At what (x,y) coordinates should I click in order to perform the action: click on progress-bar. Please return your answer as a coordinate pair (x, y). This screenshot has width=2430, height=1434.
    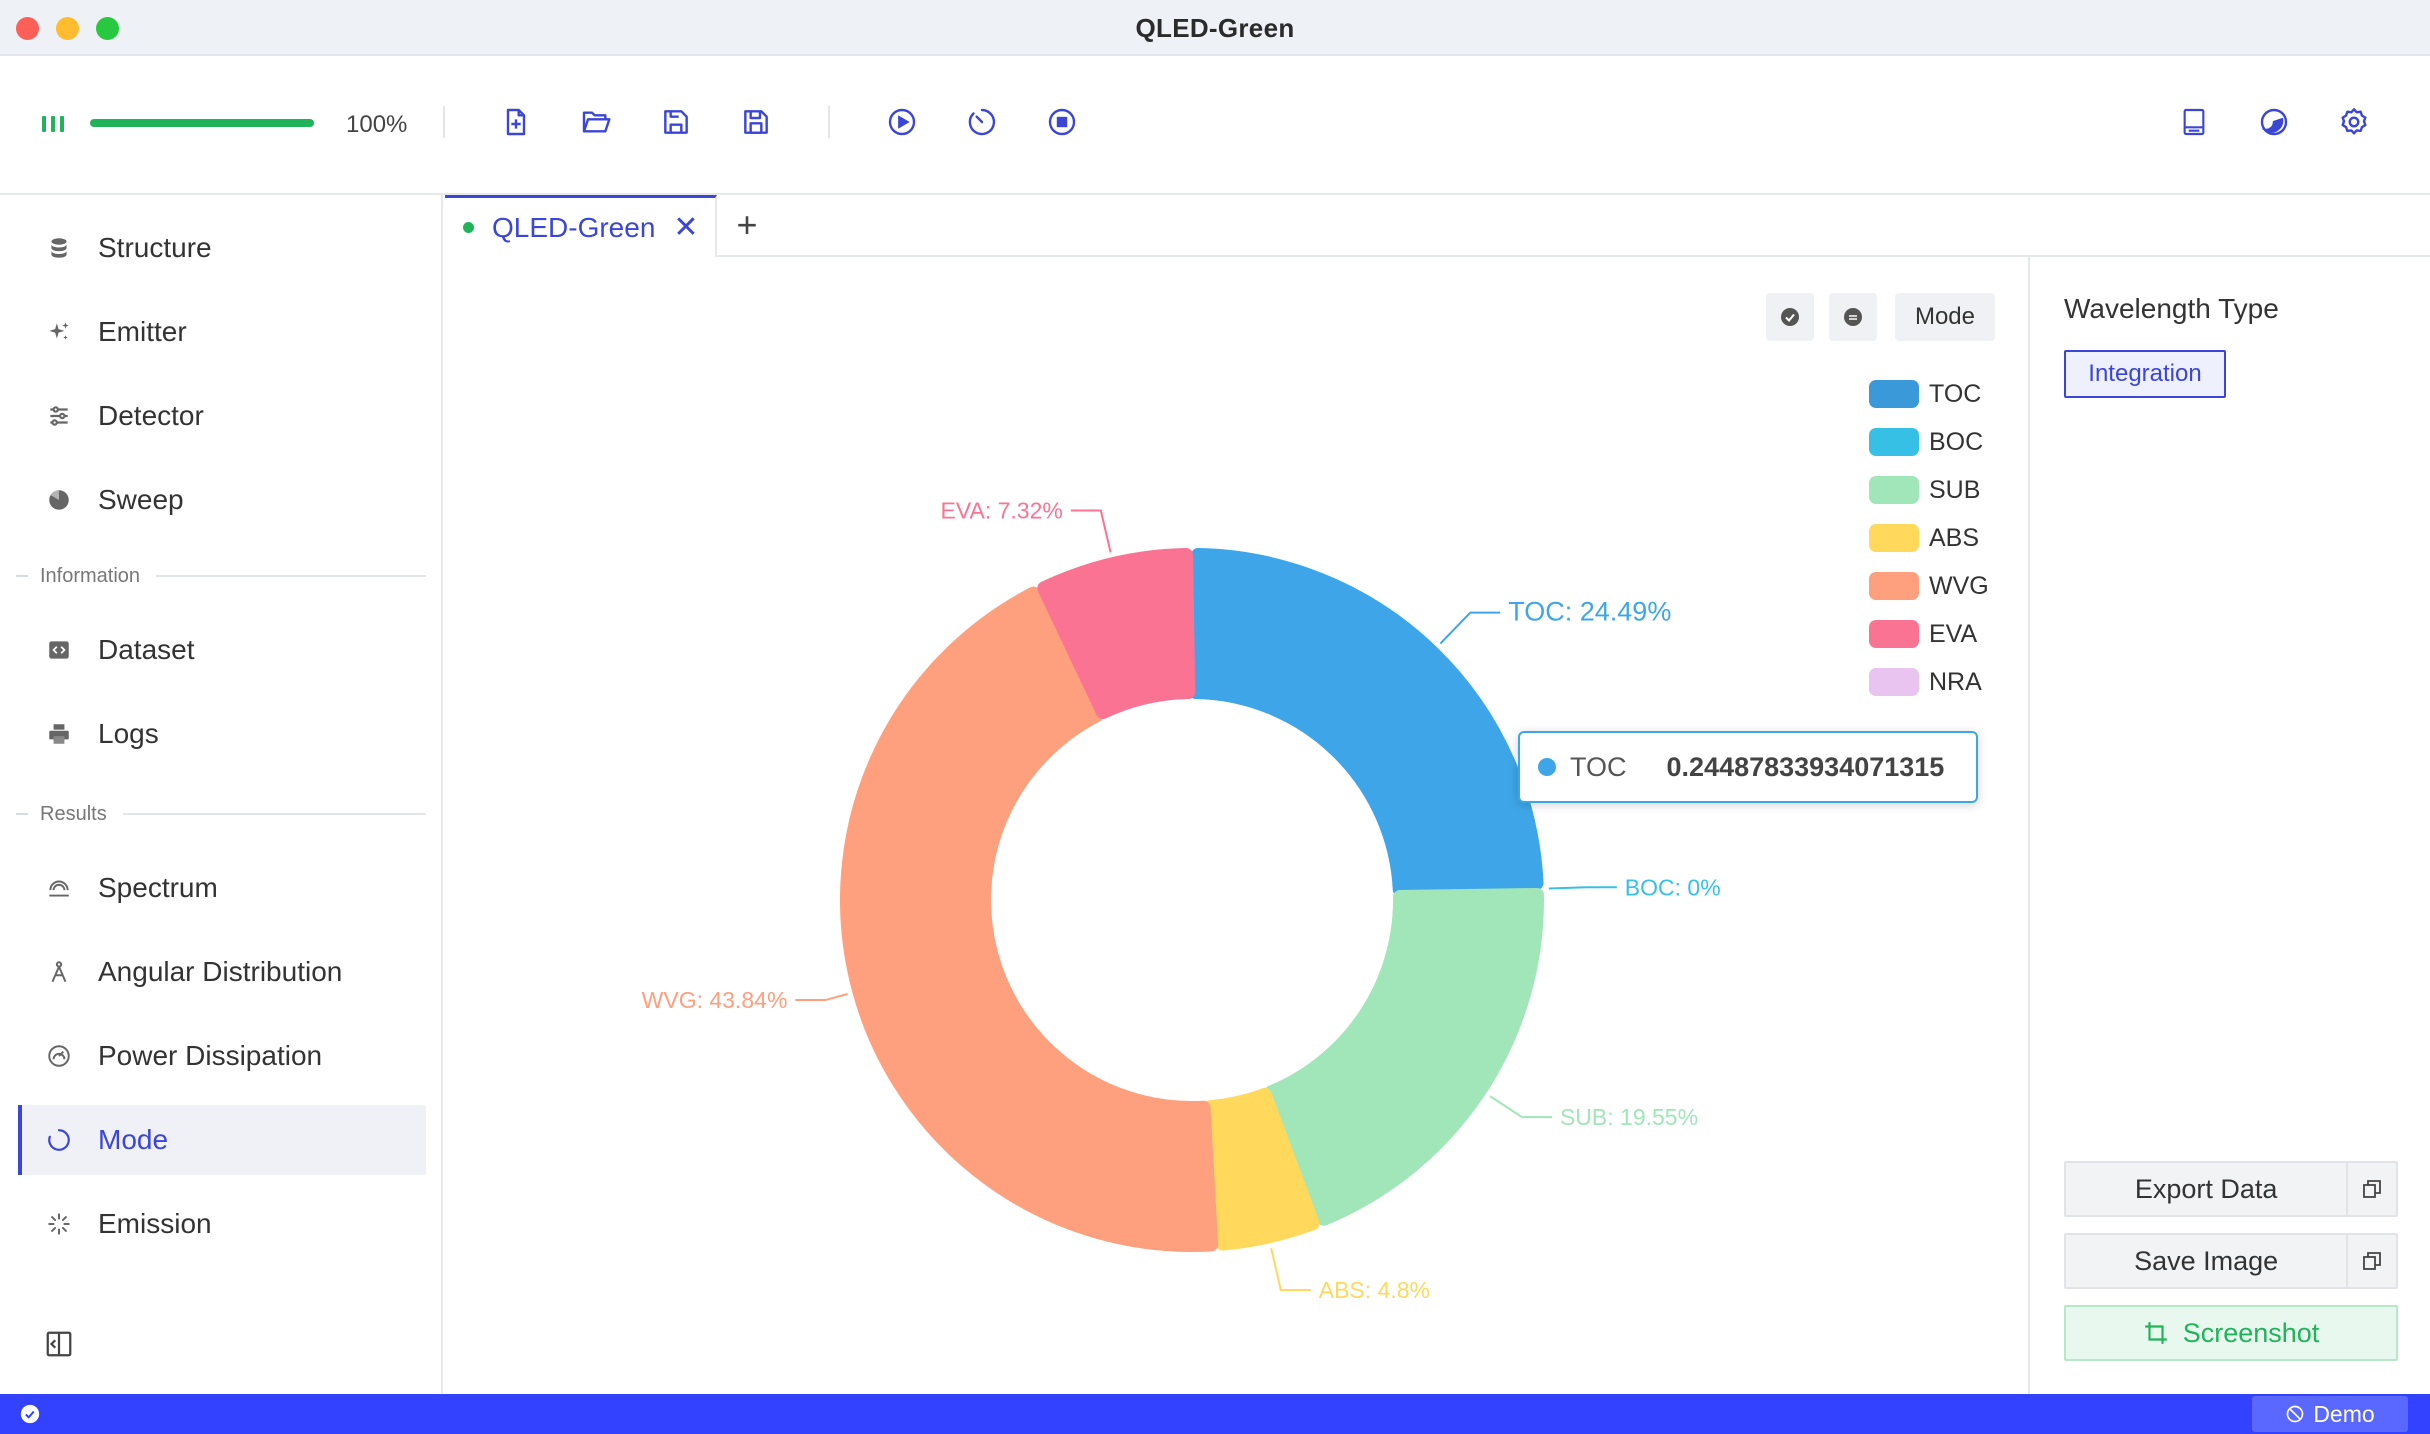
    Looking at the image, I should click on (202, 123).